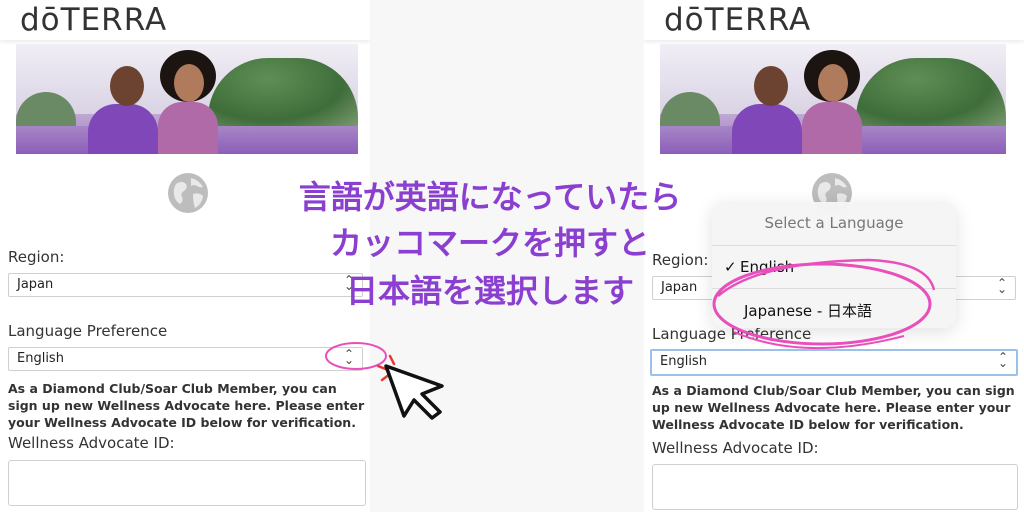 The height and width of the screenshot is (512, 1024). Describe the element at coordinates (490, 197) in the screenshot. I see `instruction-line-1: 言語が英語になっていたら` at that location.